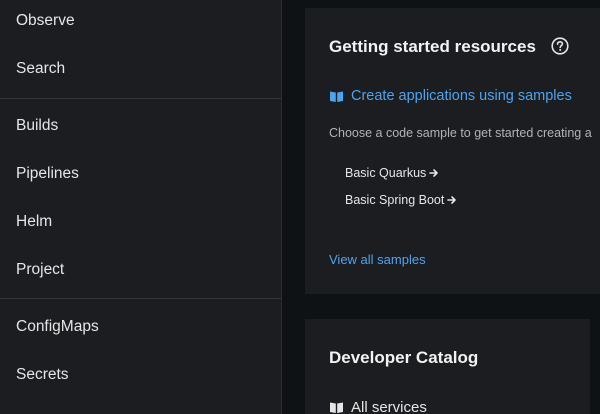 Image resolution: width=600 pixels, height=414 pixels. I want to click on sidebar-item-observe: Observe, so click(45, 21).